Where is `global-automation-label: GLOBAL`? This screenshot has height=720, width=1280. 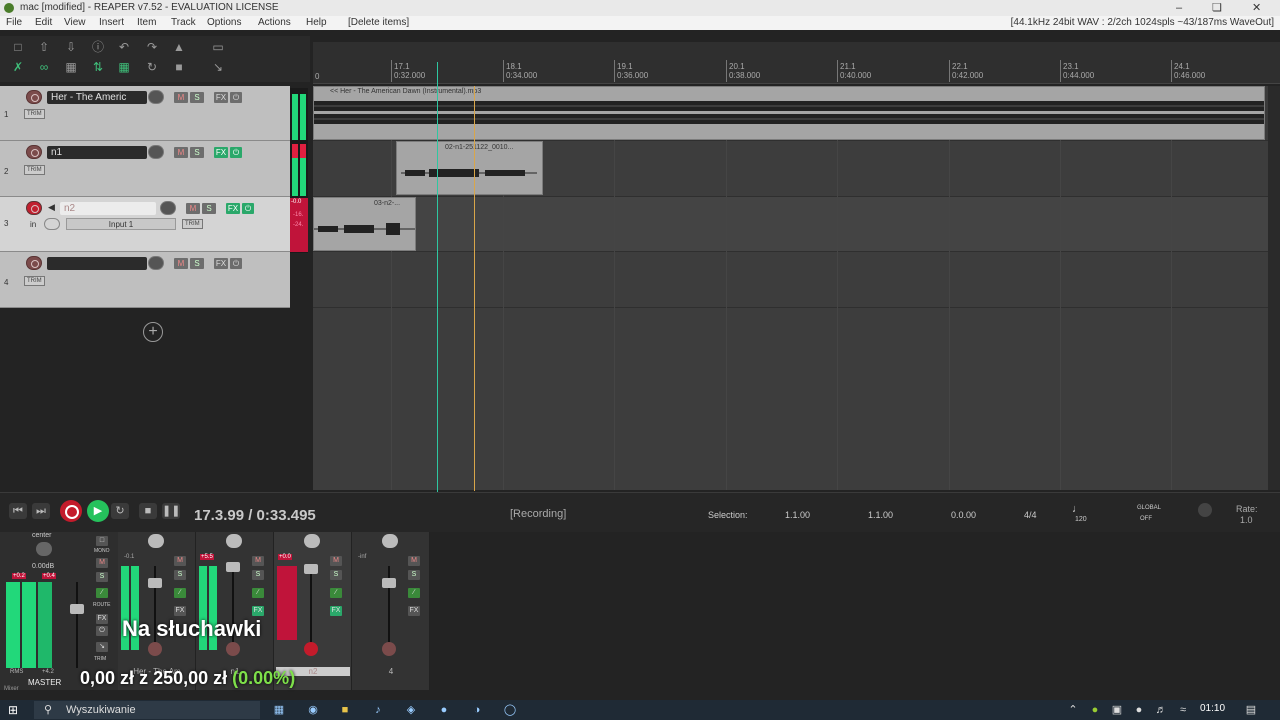
global-automation-label: GLOBAL is located at coordinates (1149, 508).